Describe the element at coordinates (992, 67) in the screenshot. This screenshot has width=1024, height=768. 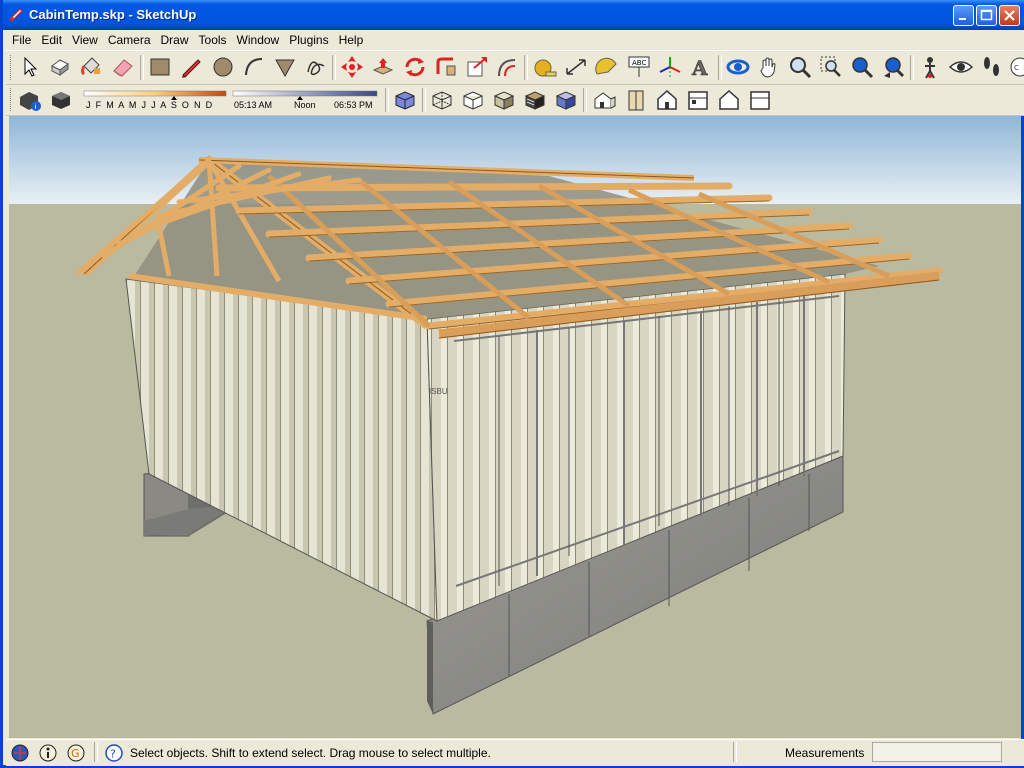
I see `walk-icon` at that location.